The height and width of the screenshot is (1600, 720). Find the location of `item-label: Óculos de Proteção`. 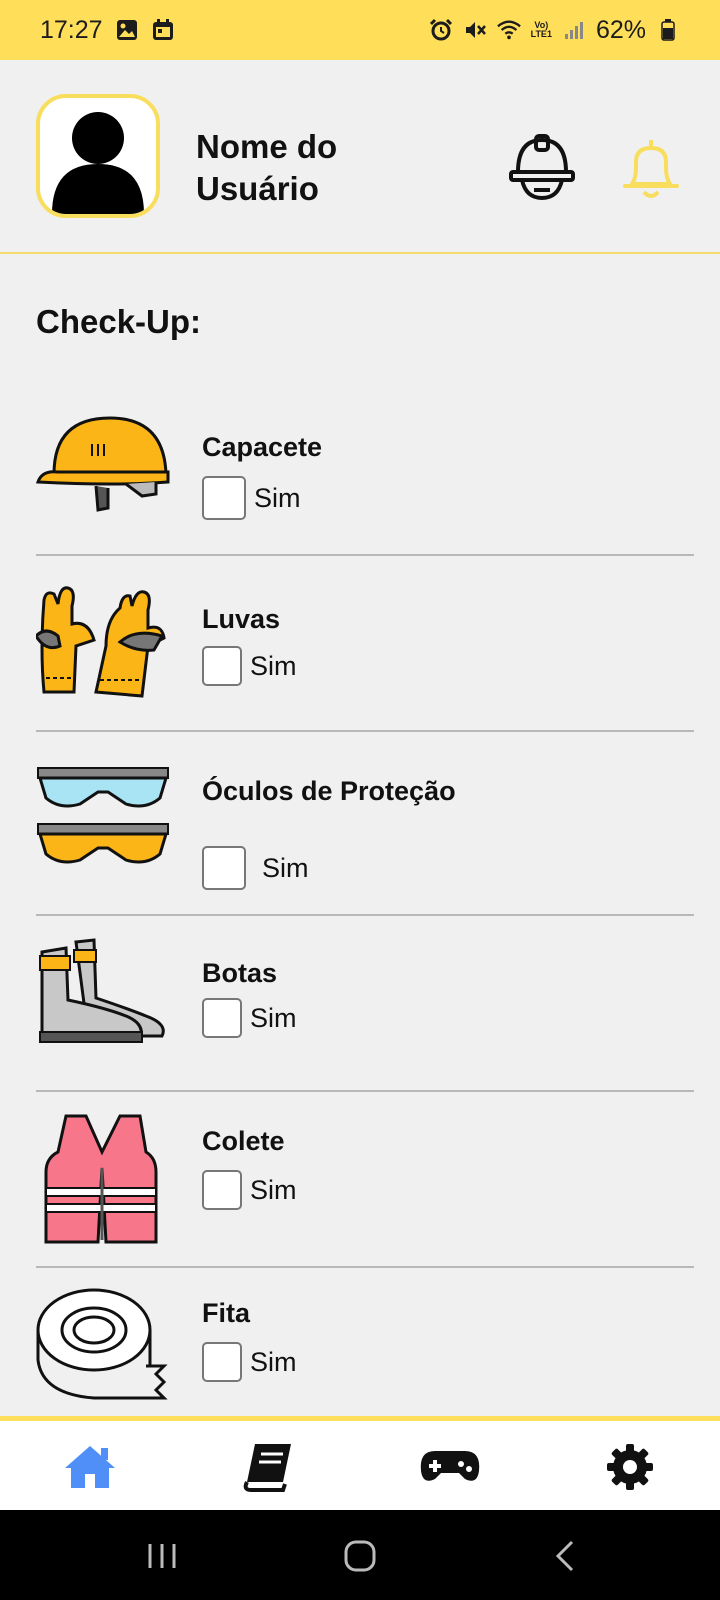

item-label: Óculos de Proteção is located at coordinates (329, 791).